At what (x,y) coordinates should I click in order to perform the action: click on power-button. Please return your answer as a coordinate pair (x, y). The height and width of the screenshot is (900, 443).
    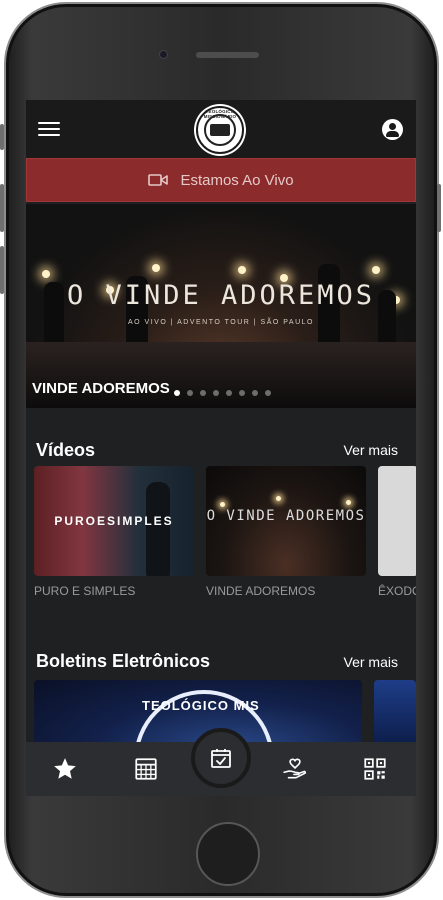
    Looking at the image, I should click on (439, 208).